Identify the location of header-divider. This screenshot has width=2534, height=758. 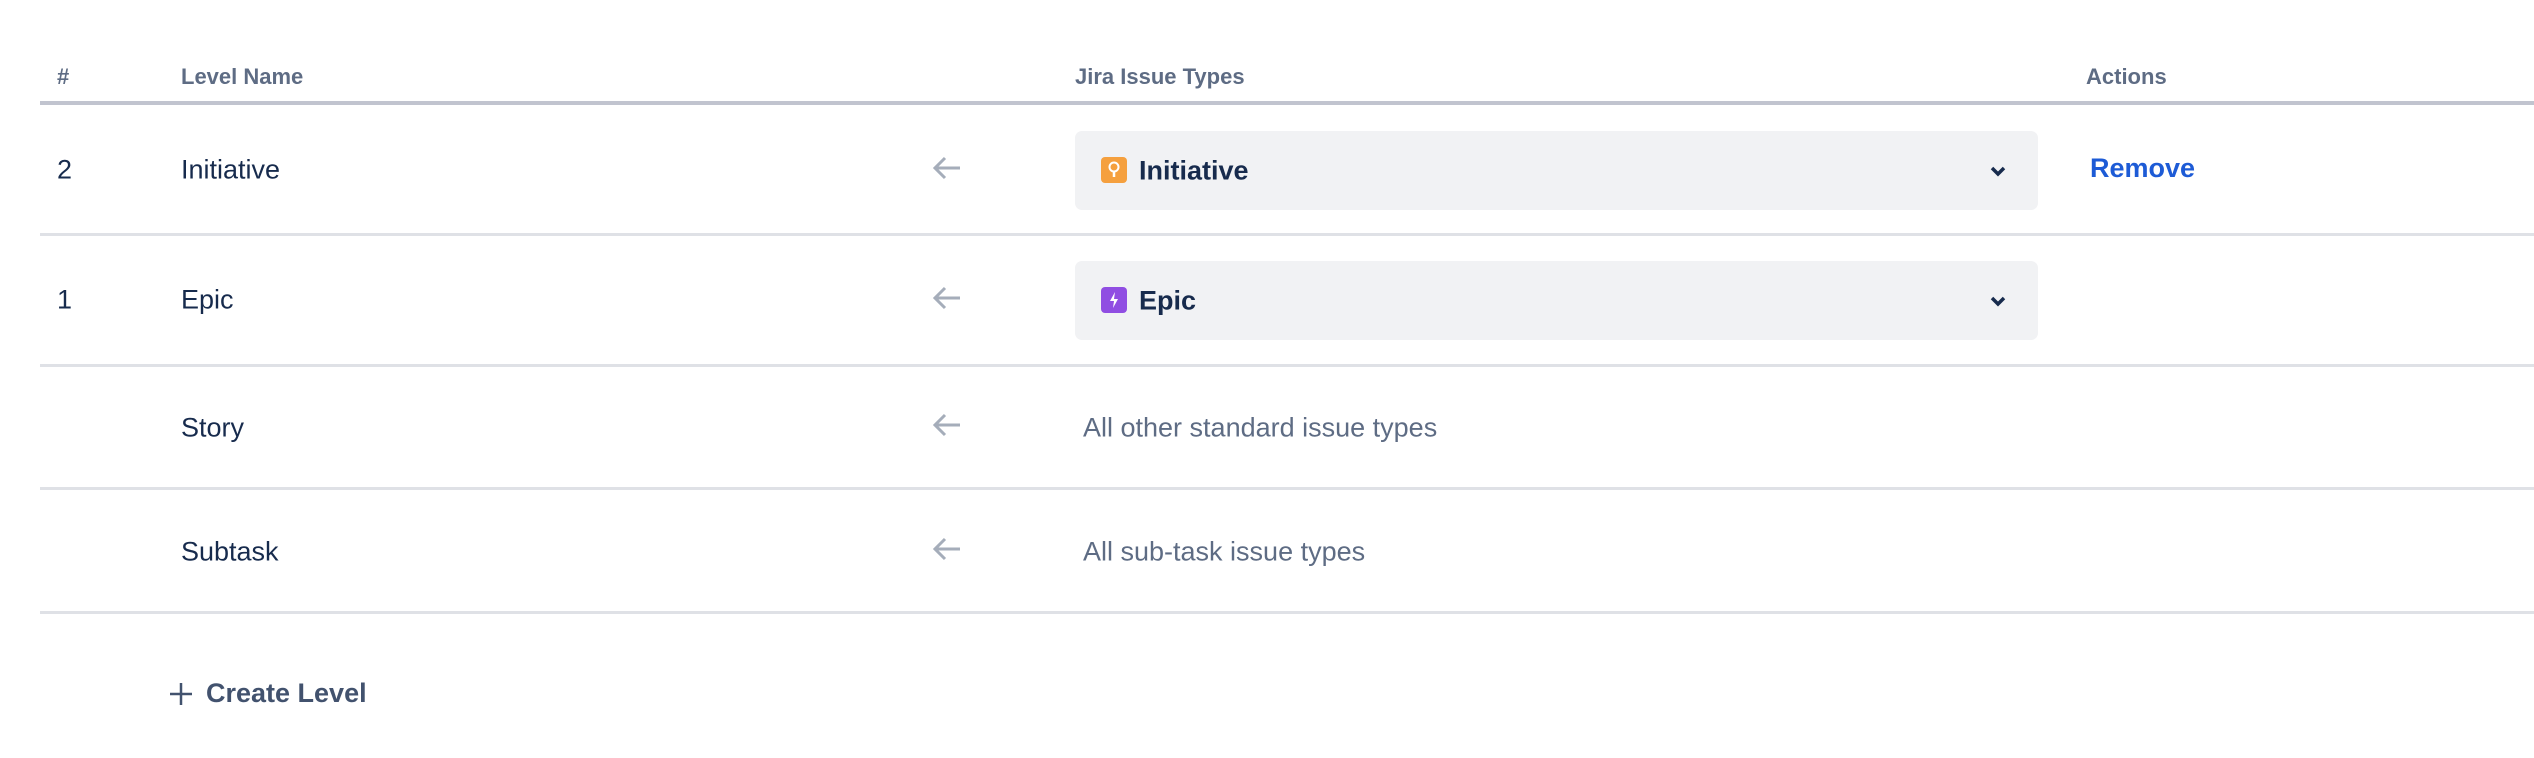
(1287, 103).